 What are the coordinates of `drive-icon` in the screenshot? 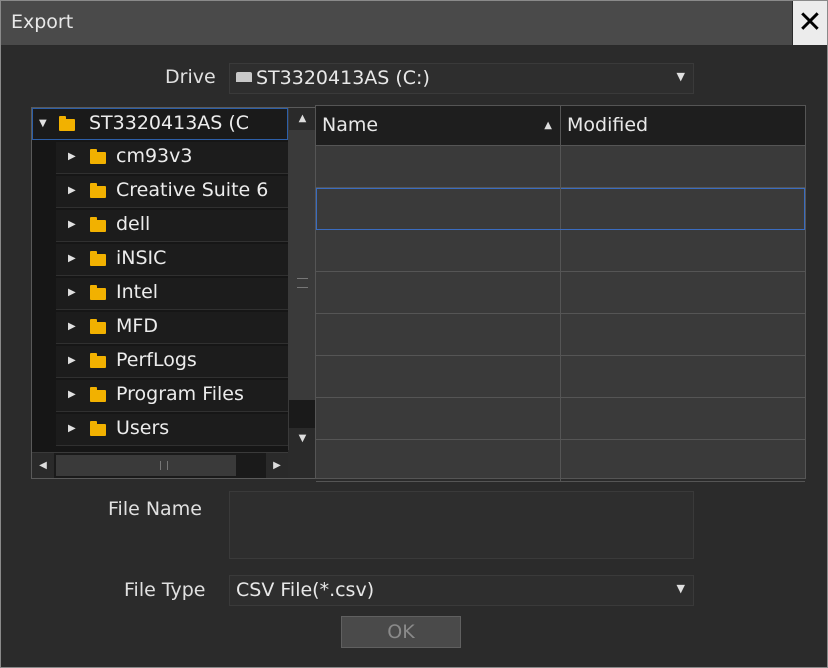 It's located at (244, 76).